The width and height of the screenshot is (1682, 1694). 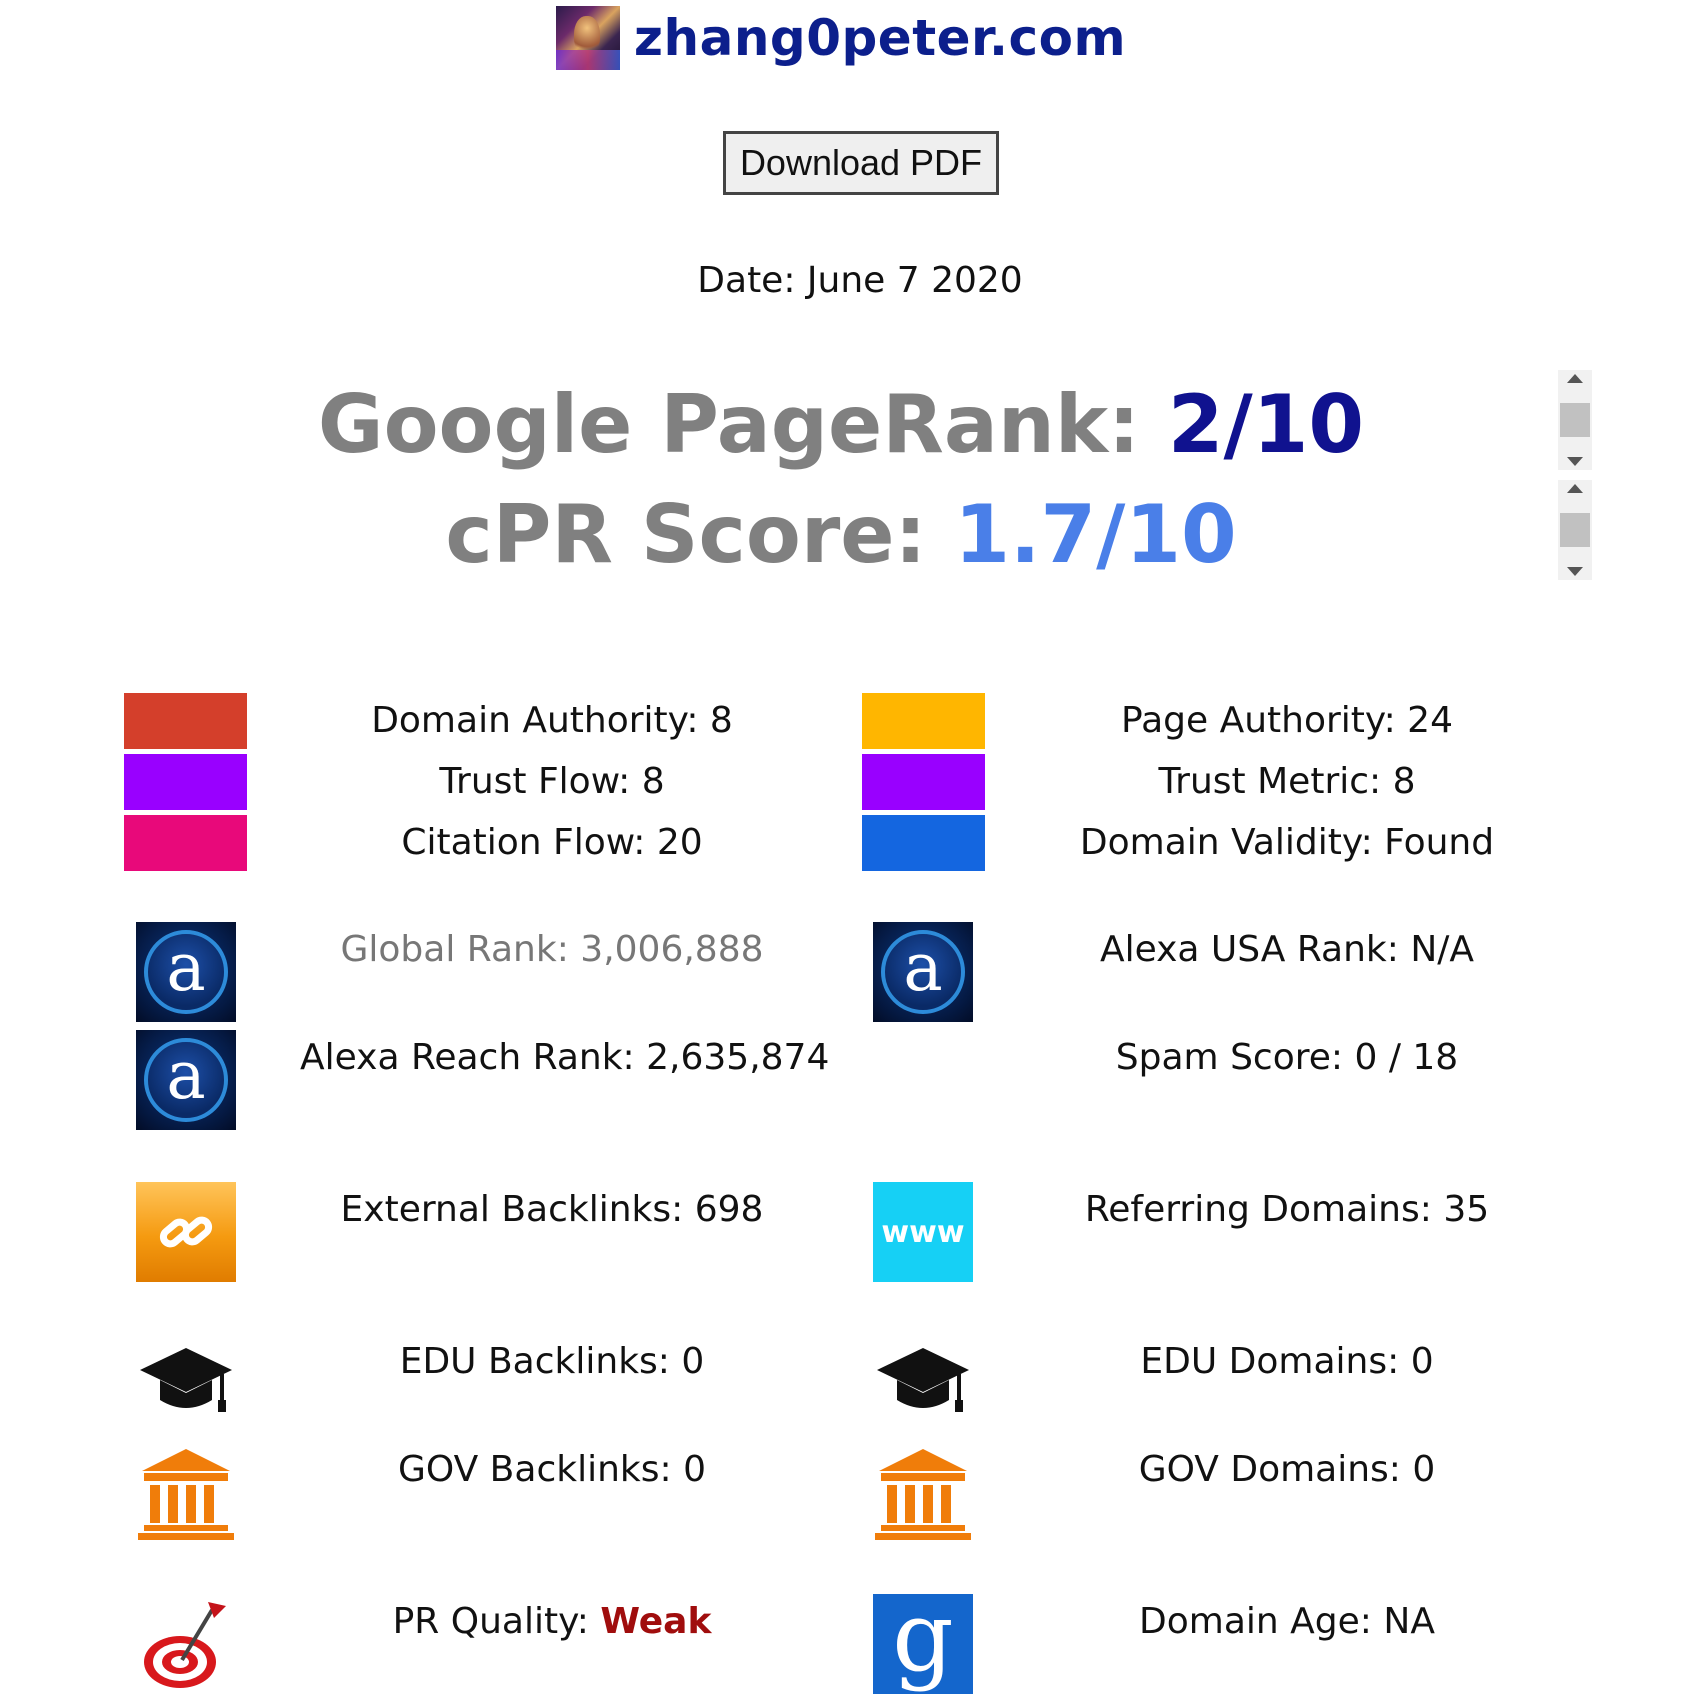 I want to click on citation-flow-text: Citation Flow: 20, so click(x=552, y=842).